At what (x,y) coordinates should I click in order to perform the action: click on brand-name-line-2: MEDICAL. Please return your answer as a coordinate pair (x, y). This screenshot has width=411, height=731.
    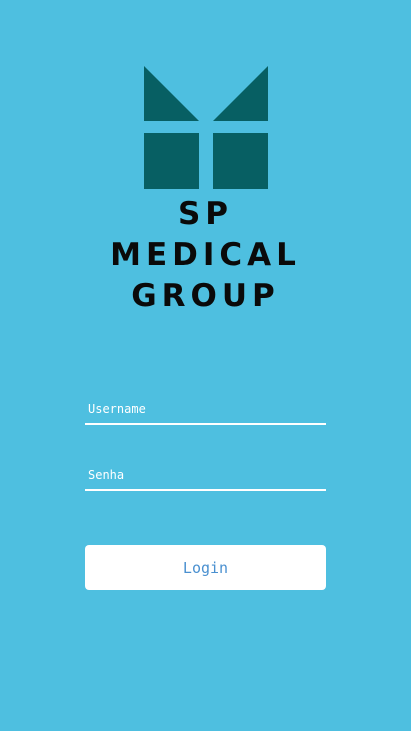
    Looking at the image, I should click on (205, 255).